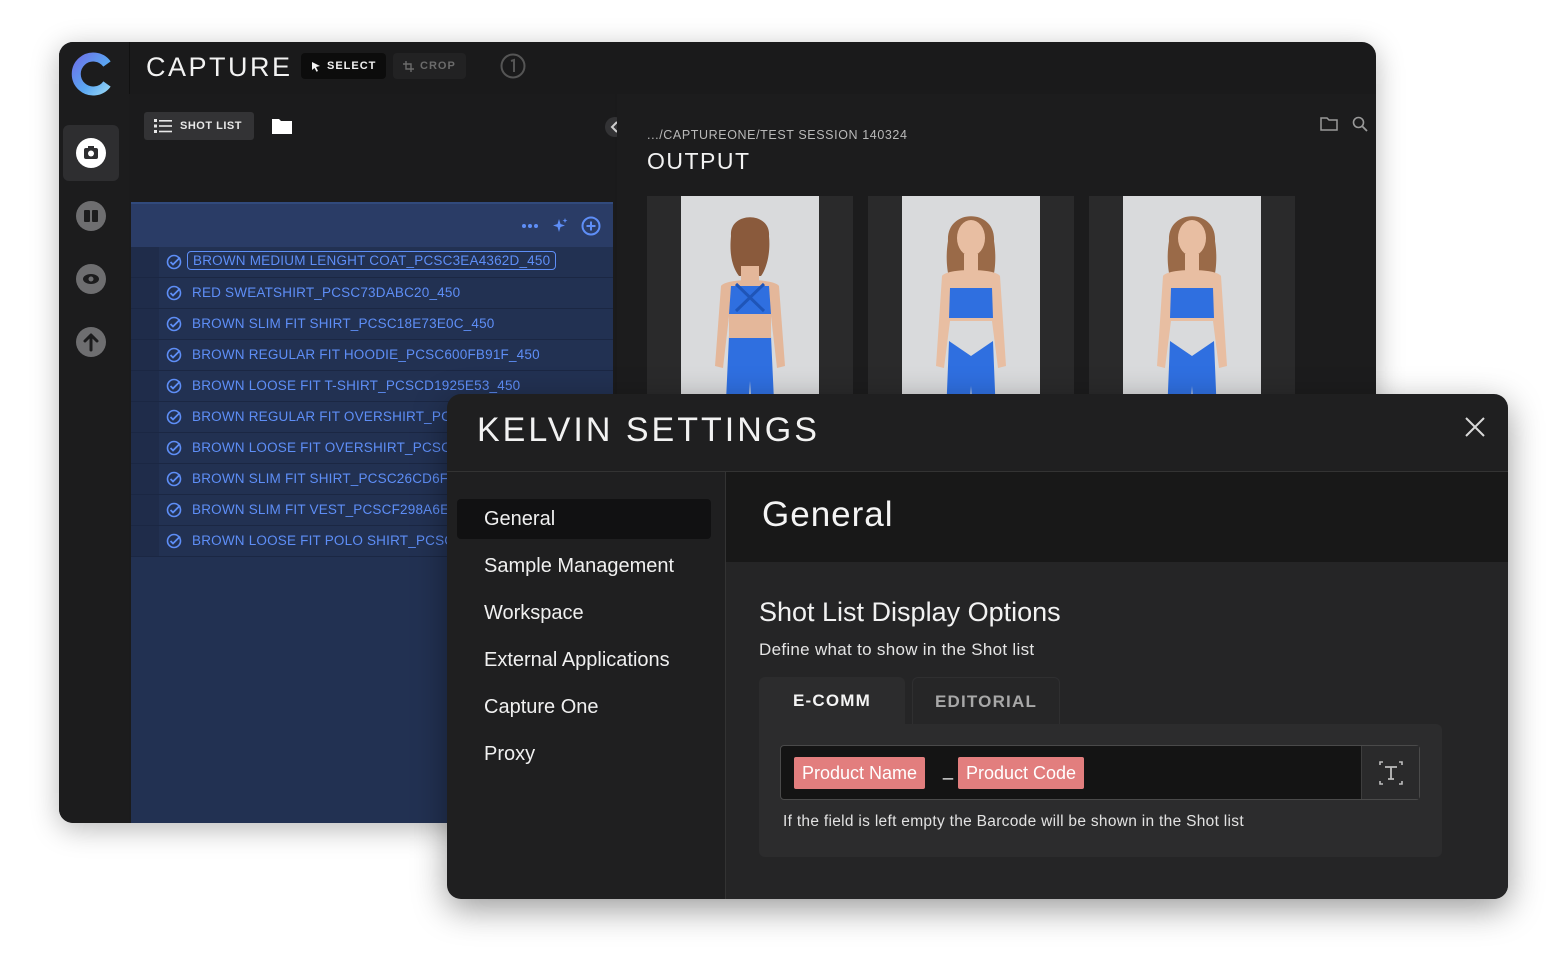 Image resolution: width=1551 pixels, height=958 pixels. What do you see at coordinates (513, 66) in the screenshot?
I see `shot-count-icon` at bounding box center [513, 66].